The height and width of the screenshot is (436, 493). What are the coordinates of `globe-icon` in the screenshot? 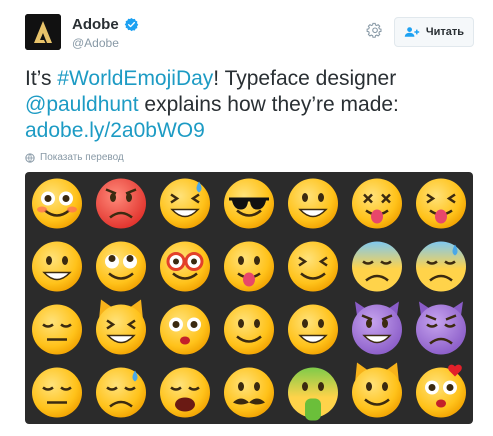 It's located at (30, 157).